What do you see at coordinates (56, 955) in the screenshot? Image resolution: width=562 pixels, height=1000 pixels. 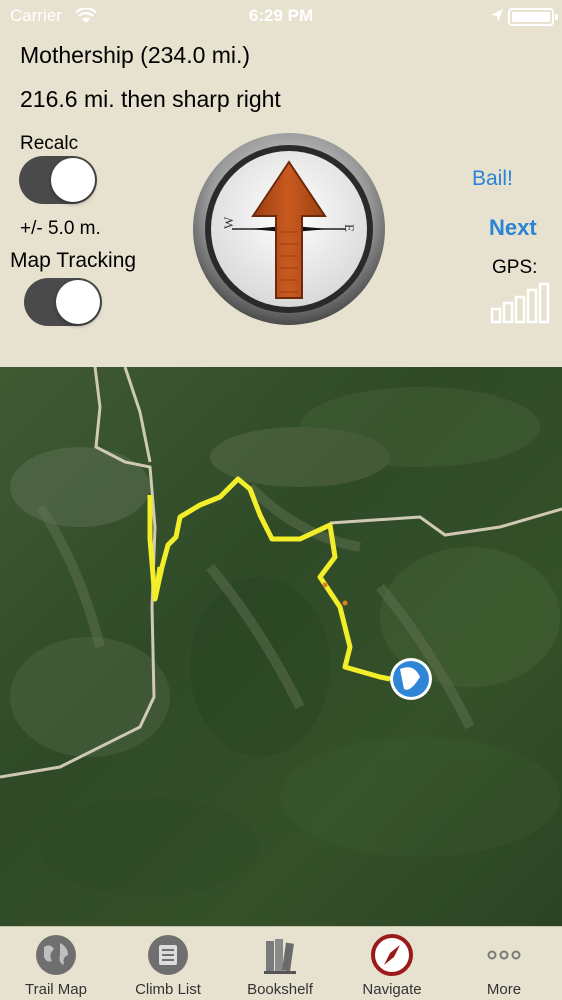 I see `globe-icon` at bounding box center [56, 955].